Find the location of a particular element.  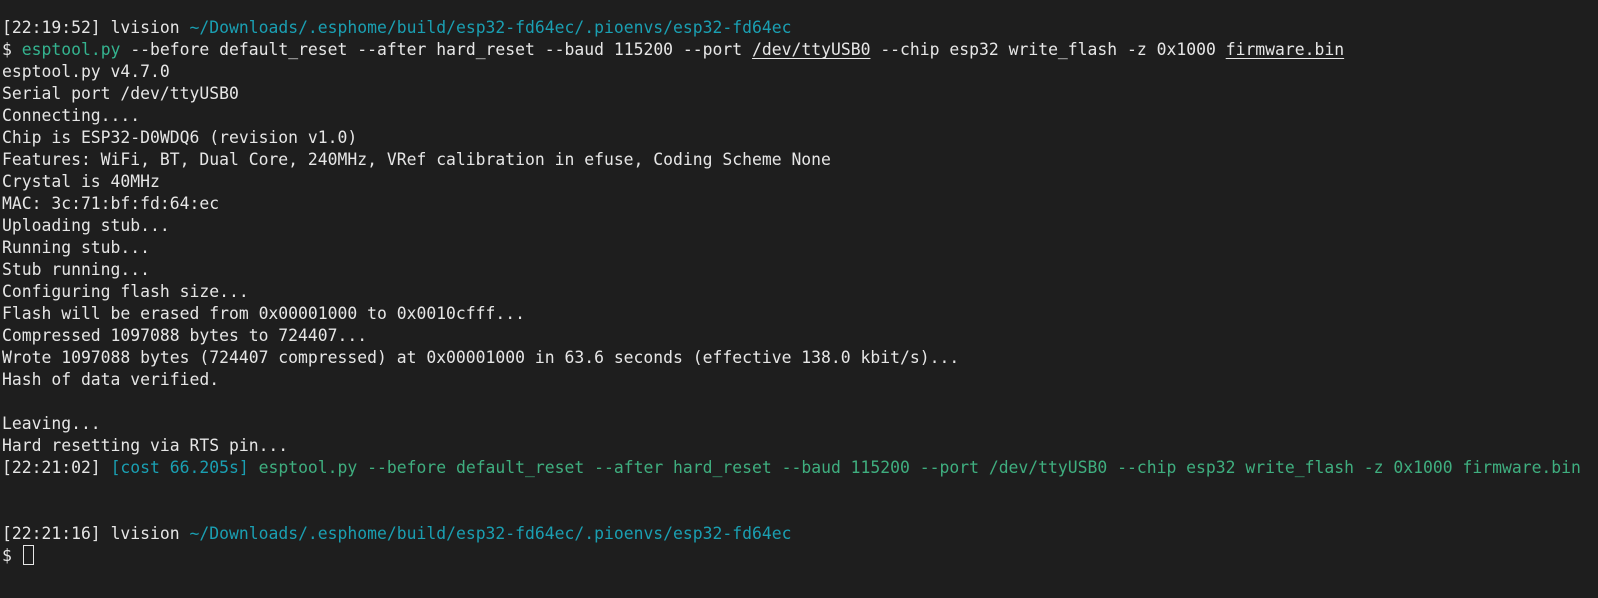

port-path-link: /dev/ttyUSB0 is located at coordinates (811, 49).